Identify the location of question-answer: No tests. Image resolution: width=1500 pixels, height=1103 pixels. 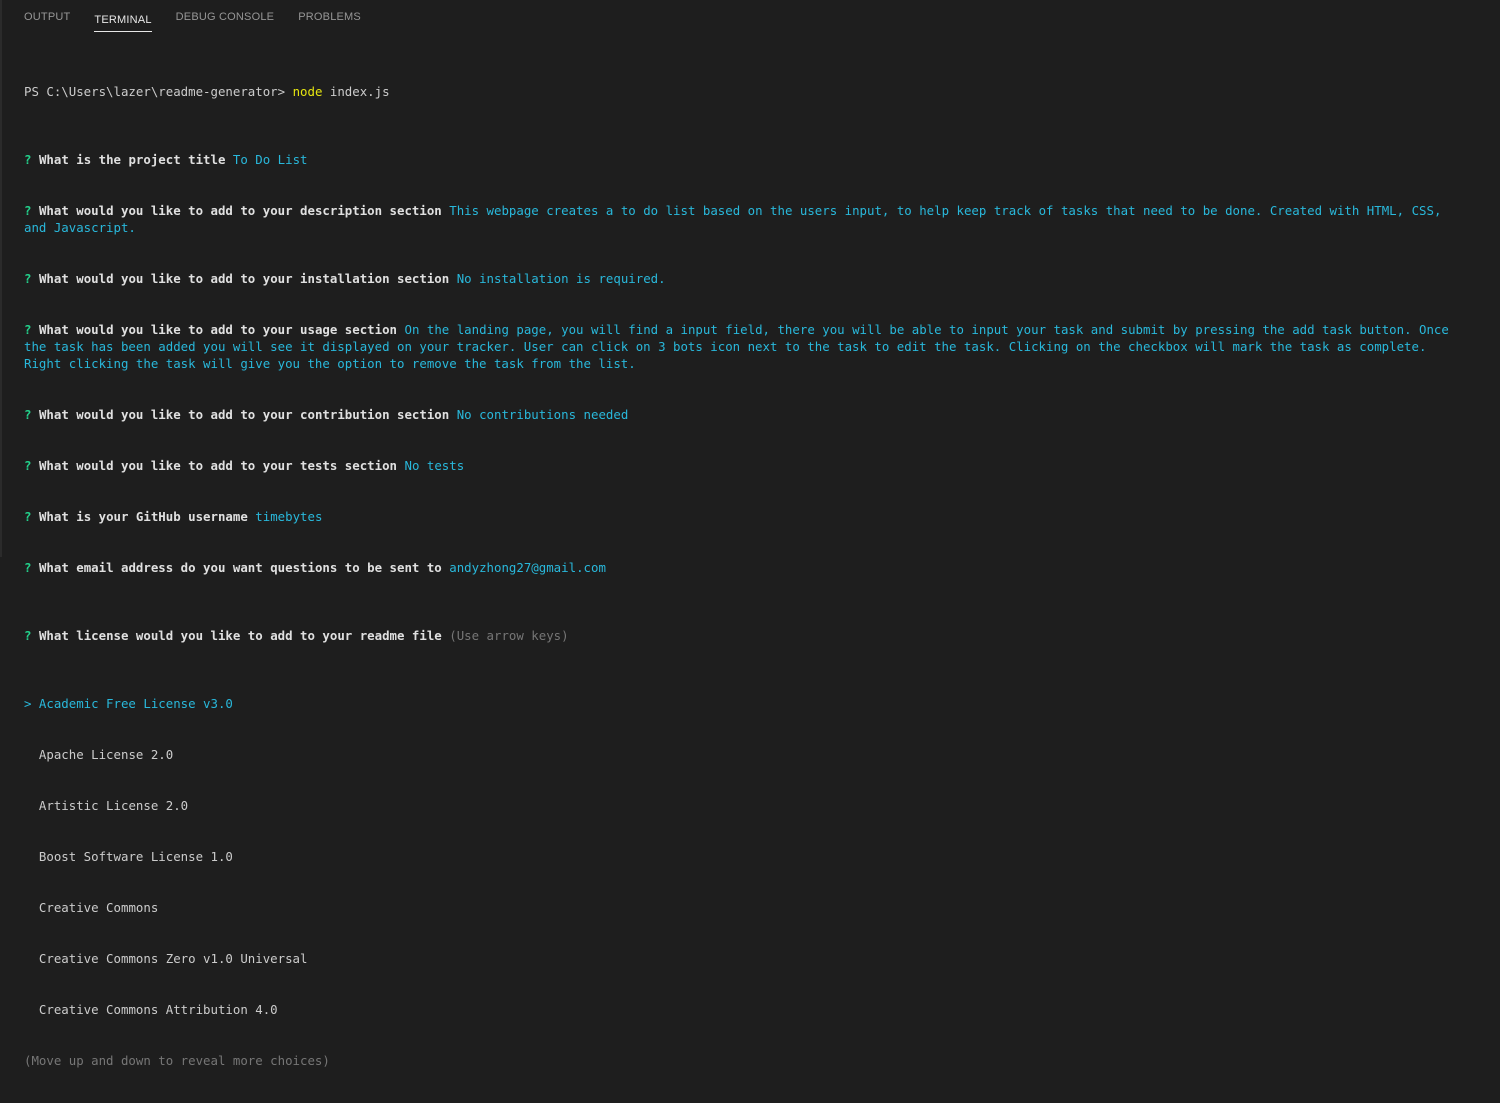
(434, 465).